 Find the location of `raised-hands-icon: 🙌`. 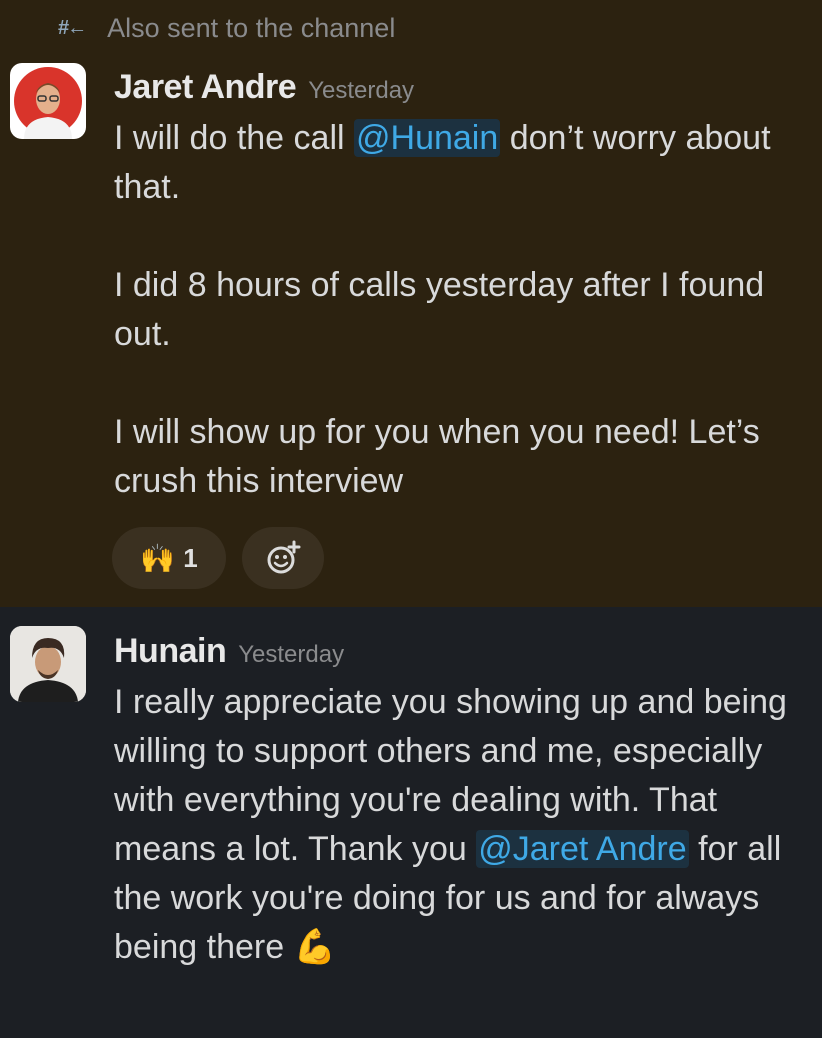

raised-hands-icon: 🙌 is located at coordinates (158, 558).